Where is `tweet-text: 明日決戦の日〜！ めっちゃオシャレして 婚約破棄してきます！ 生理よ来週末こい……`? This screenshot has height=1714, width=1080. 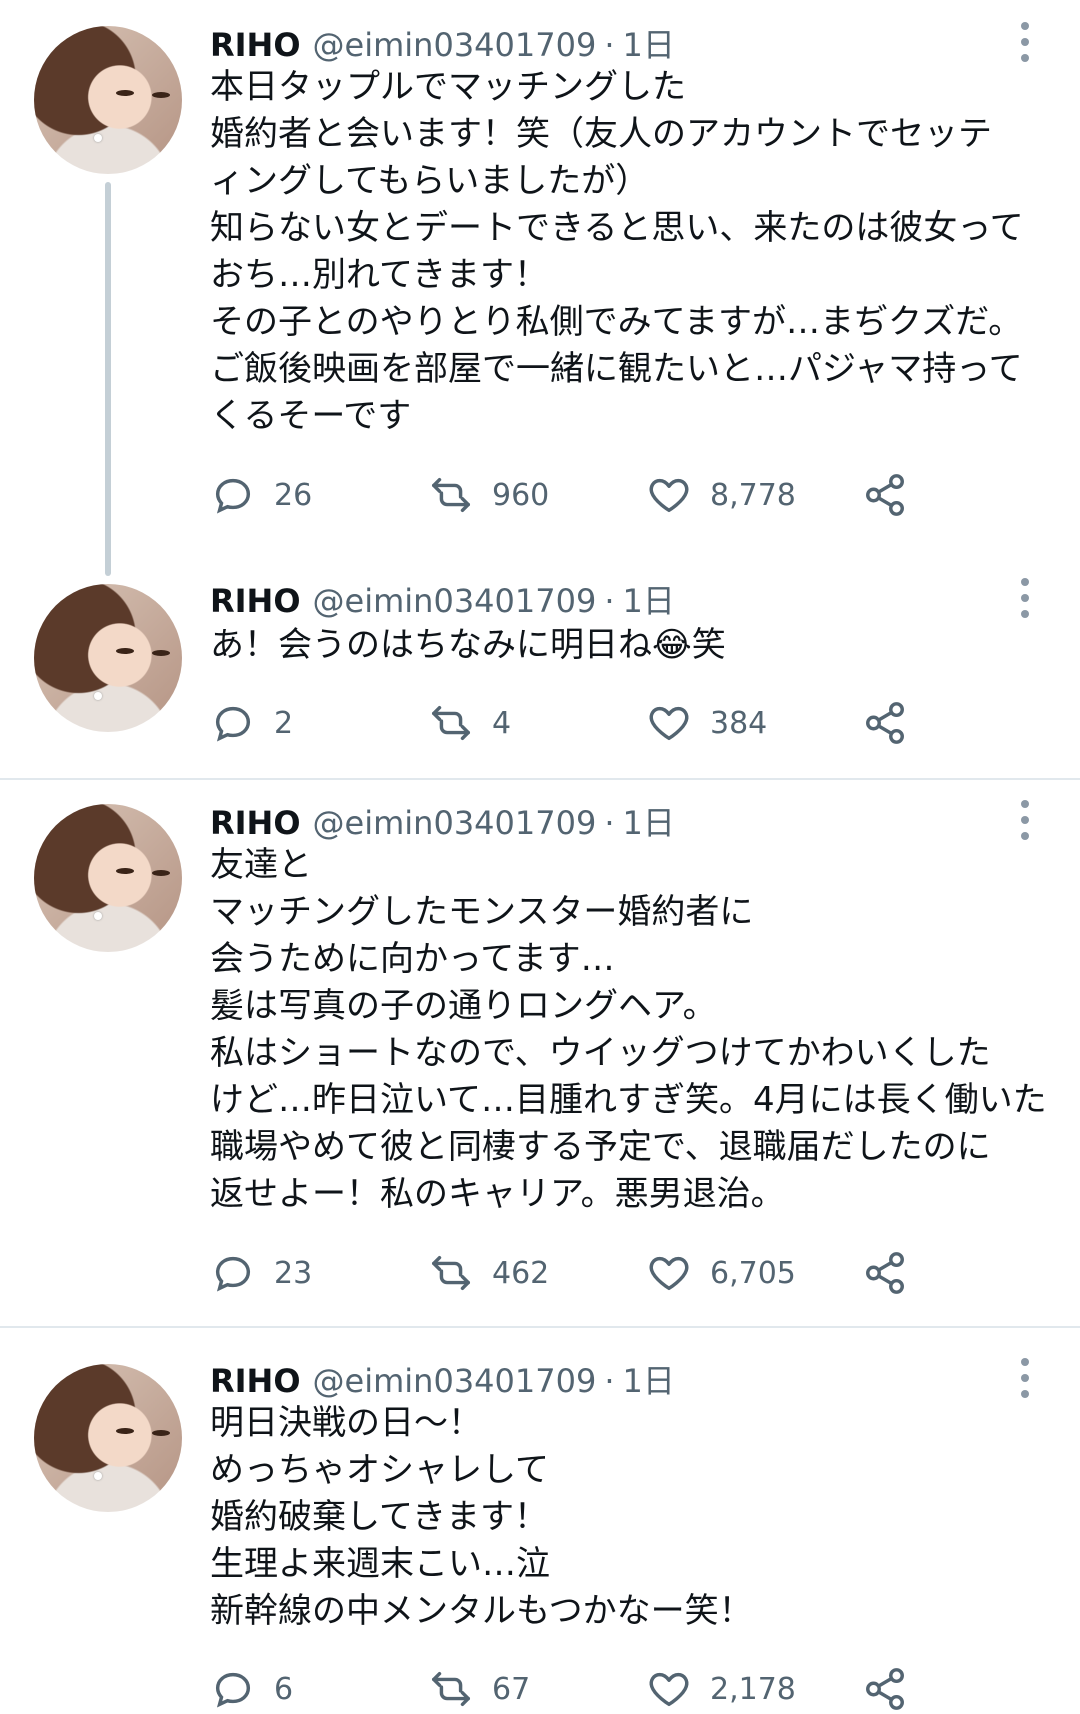 tweet-text: 明日決戦の日〜！ めっちゃオシャレして 婚約破棄してきます！ 生理よ来週末こい…… is located at coordinates (481, 1517).